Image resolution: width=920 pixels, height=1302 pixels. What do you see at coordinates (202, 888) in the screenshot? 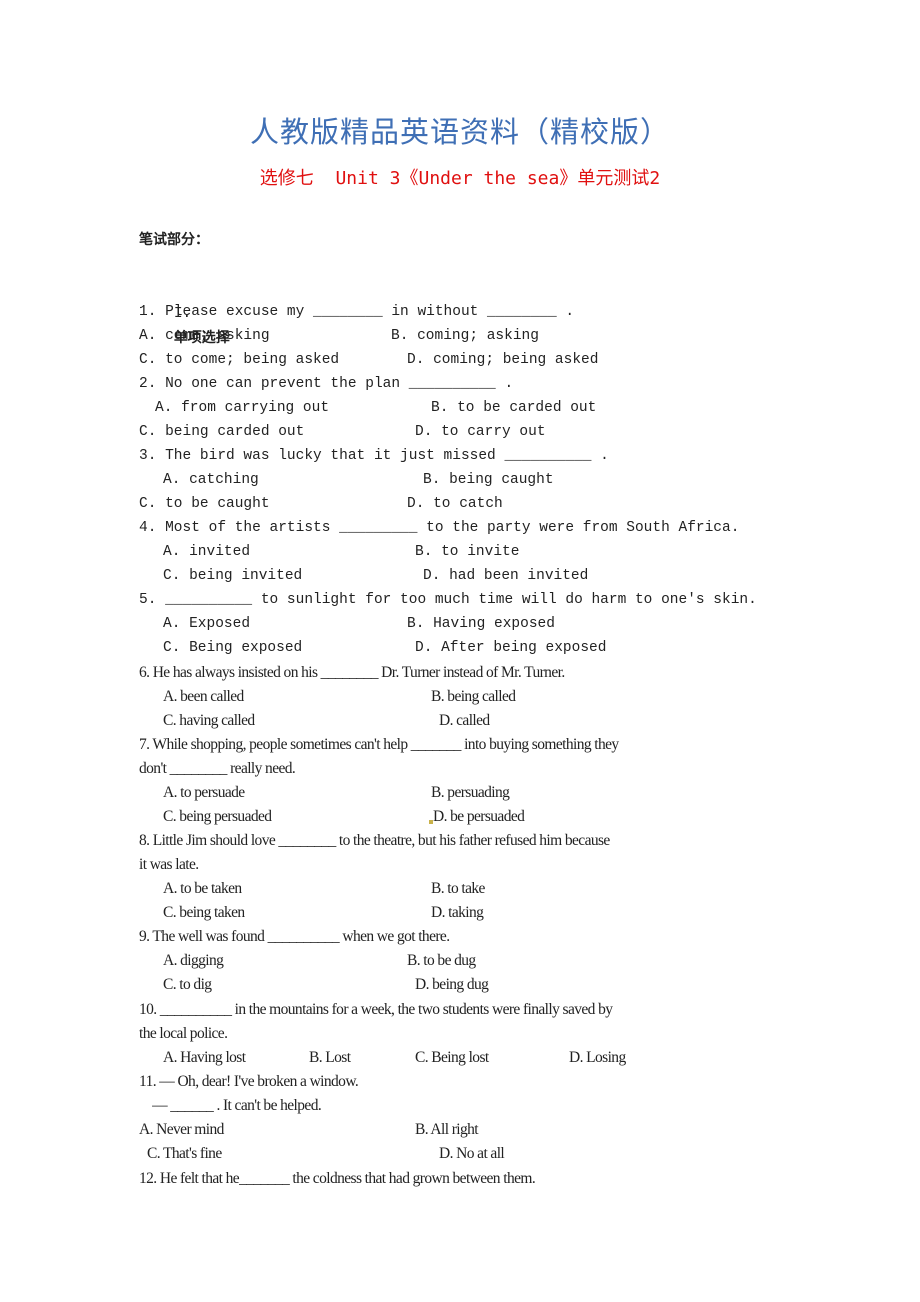
I see `question-8-option-a: A. to be taken` at bounding box center [202, 888].